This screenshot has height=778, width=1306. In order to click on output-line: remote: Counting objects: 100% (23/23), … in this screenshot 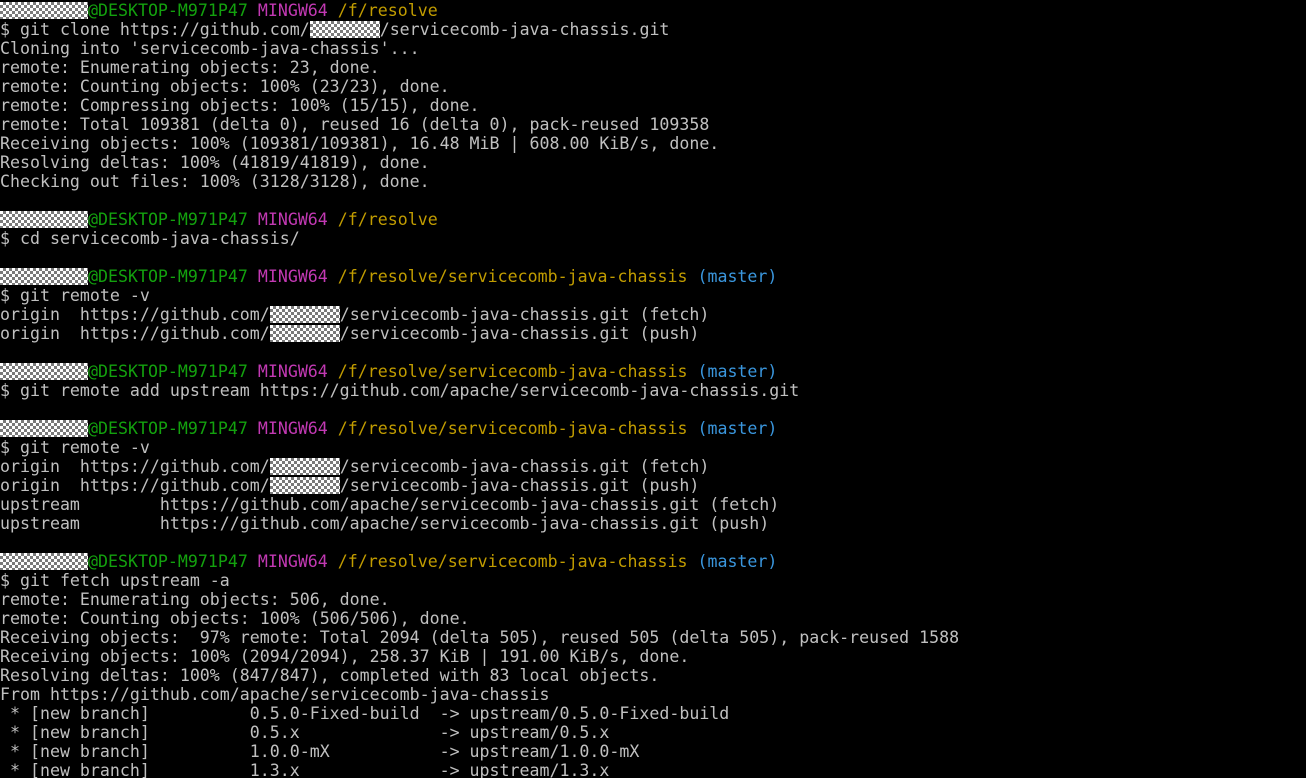, I will do `click(225, 86)`.